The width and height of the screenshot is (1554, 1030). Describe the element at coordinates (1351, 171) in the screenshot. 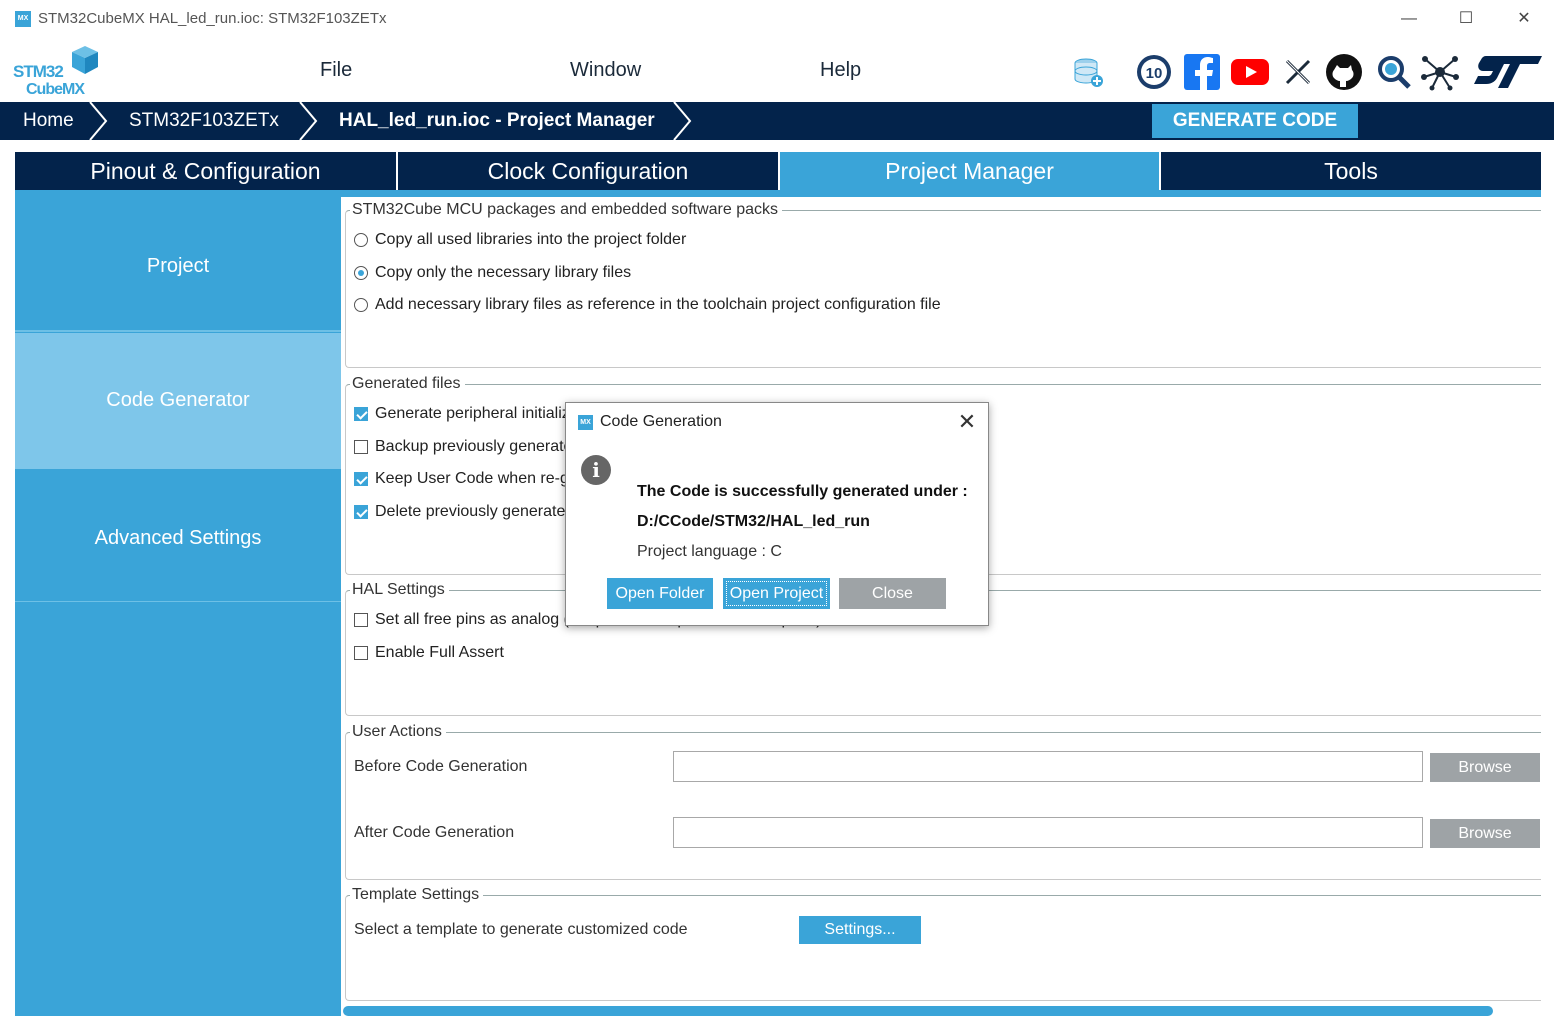

I see `tab-tools: Tools` at that location.